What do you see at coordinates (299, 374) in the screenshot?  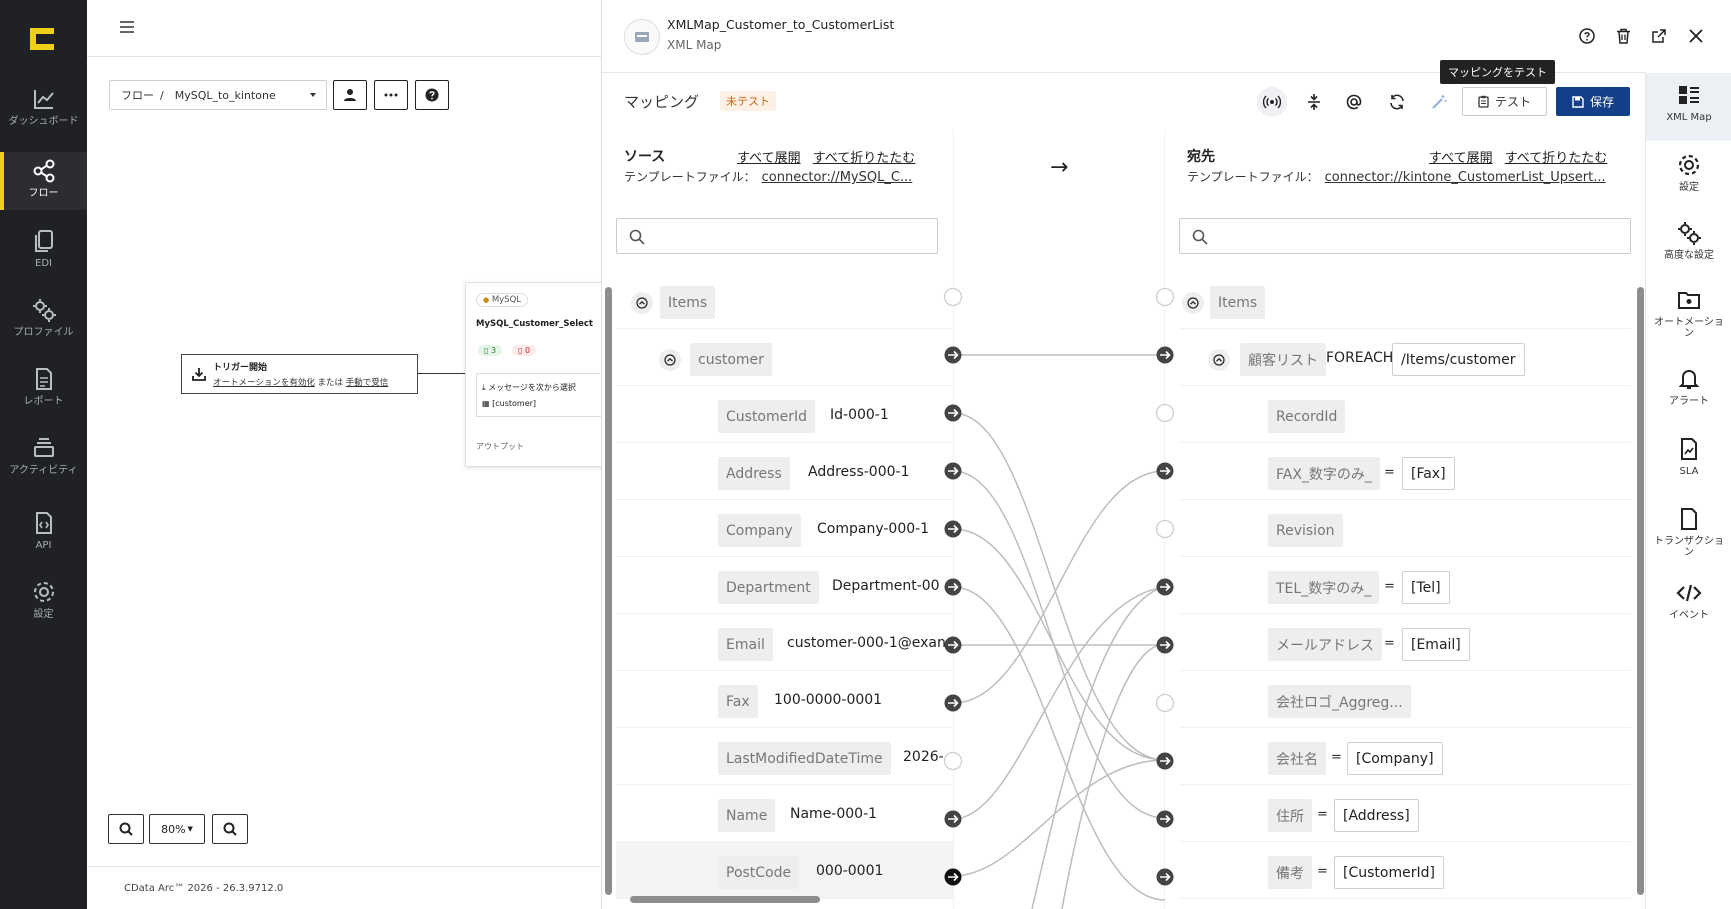 I see `trigger-start-node: トリガー開始 オートメーションを有効化 または 手動で受信` at bounding box center [299, 374].